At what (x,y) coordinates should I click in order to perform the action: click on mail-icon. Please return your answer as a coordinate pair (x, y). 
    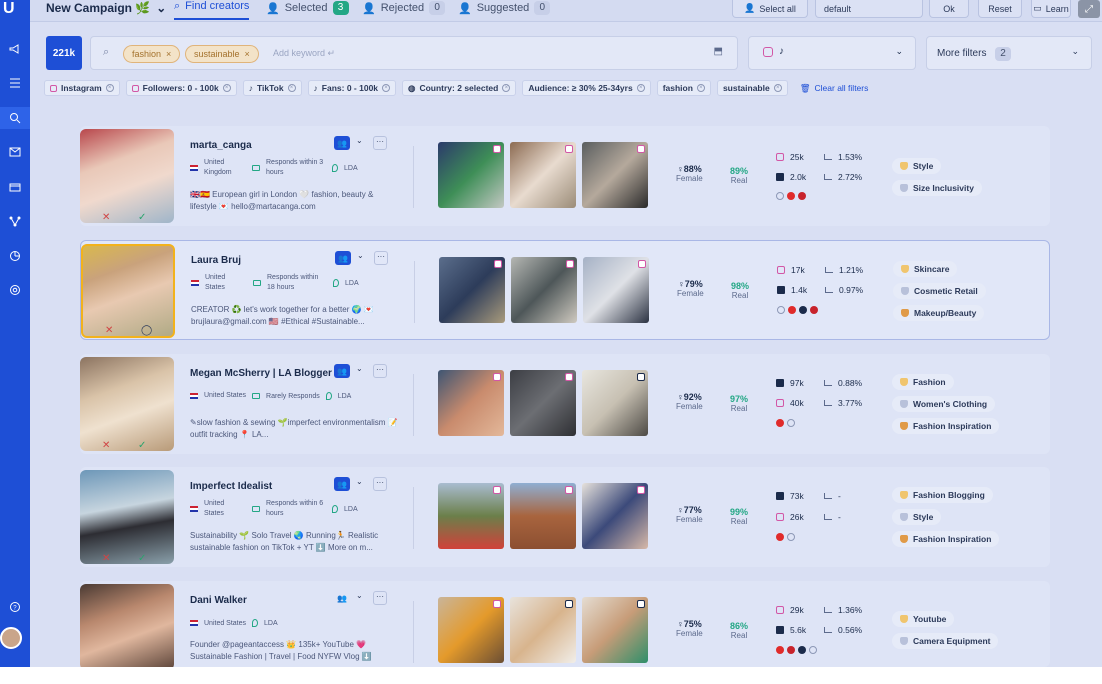
    Looking at the image, I should click on (15, 152).